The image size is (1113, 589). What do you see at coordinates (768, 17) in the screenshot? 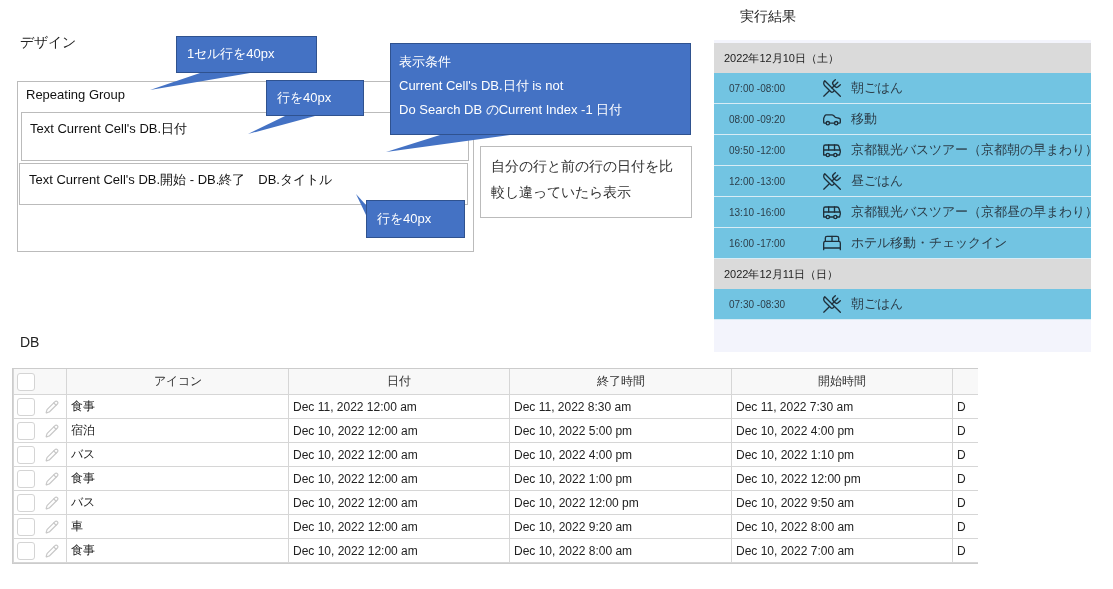
I see `section-title: 実行結果` at bounding box center [768, 17].